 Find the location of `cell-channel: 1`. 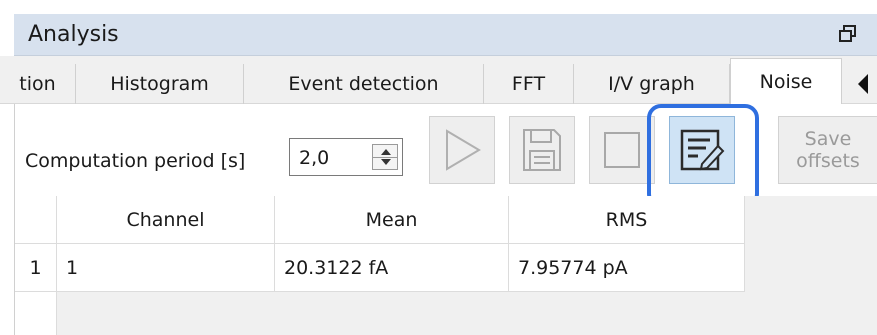

cell-channel: 1 is located at coordinates (166, 268).